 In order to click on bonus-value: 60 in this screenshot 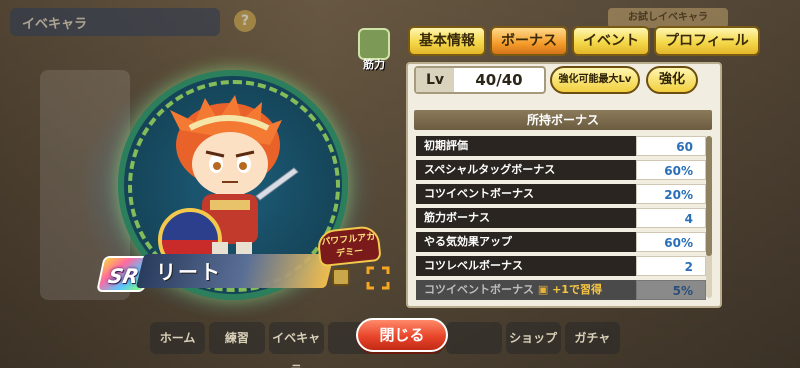, I will do `click(671, 146)`.